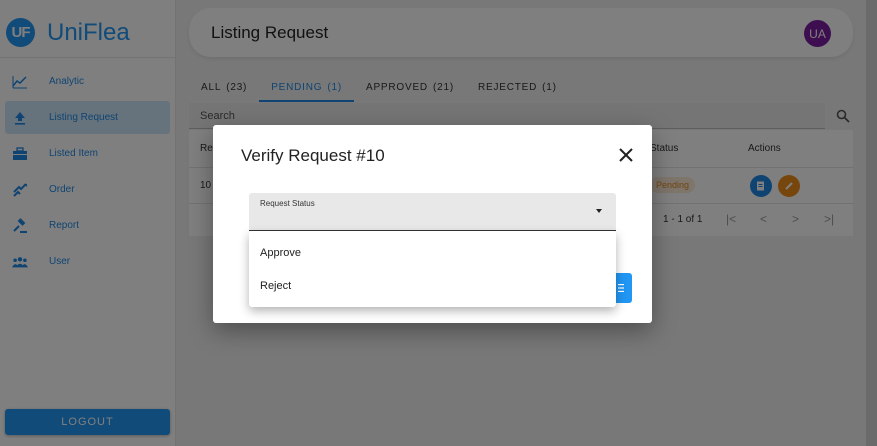 The image size is (877, 446). I want to click on dialog-title: Verify Request #10, so click(313, 155).